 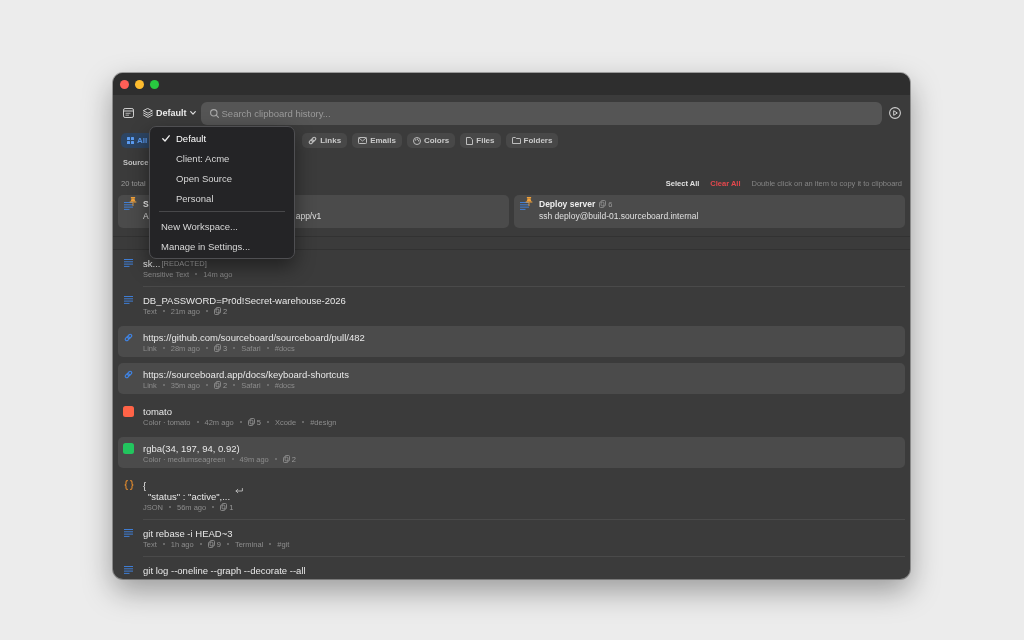 I want to click on card-text: ssh deploy@build-01.sourceboard.internal, so click(x=619, y=215).